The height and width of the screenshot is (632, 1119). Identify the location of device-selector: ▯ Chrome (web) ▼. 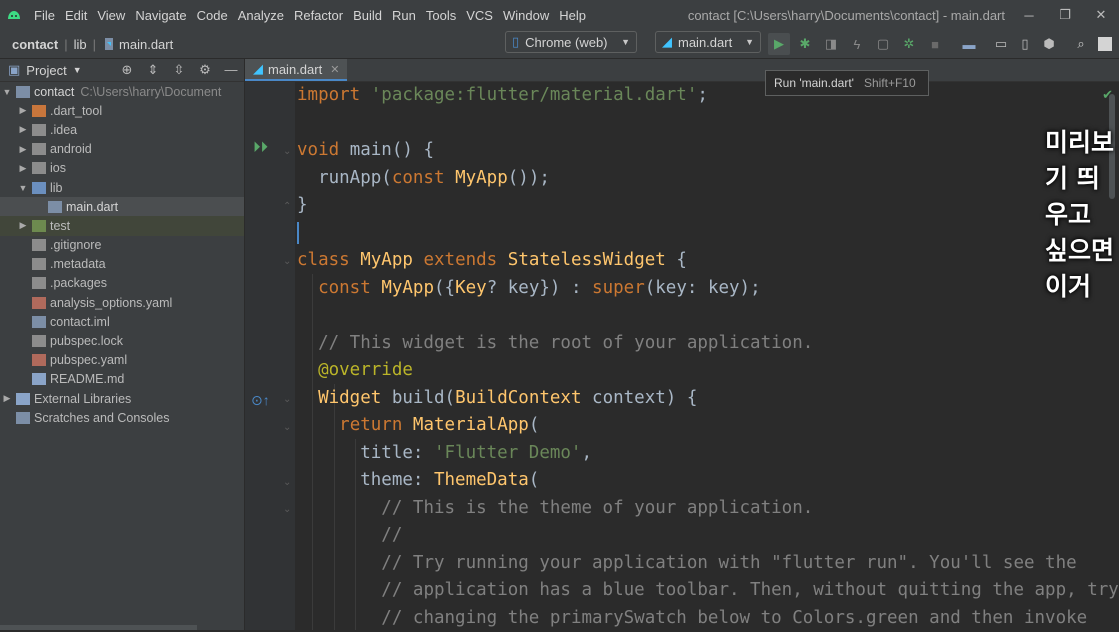
(571, 42).